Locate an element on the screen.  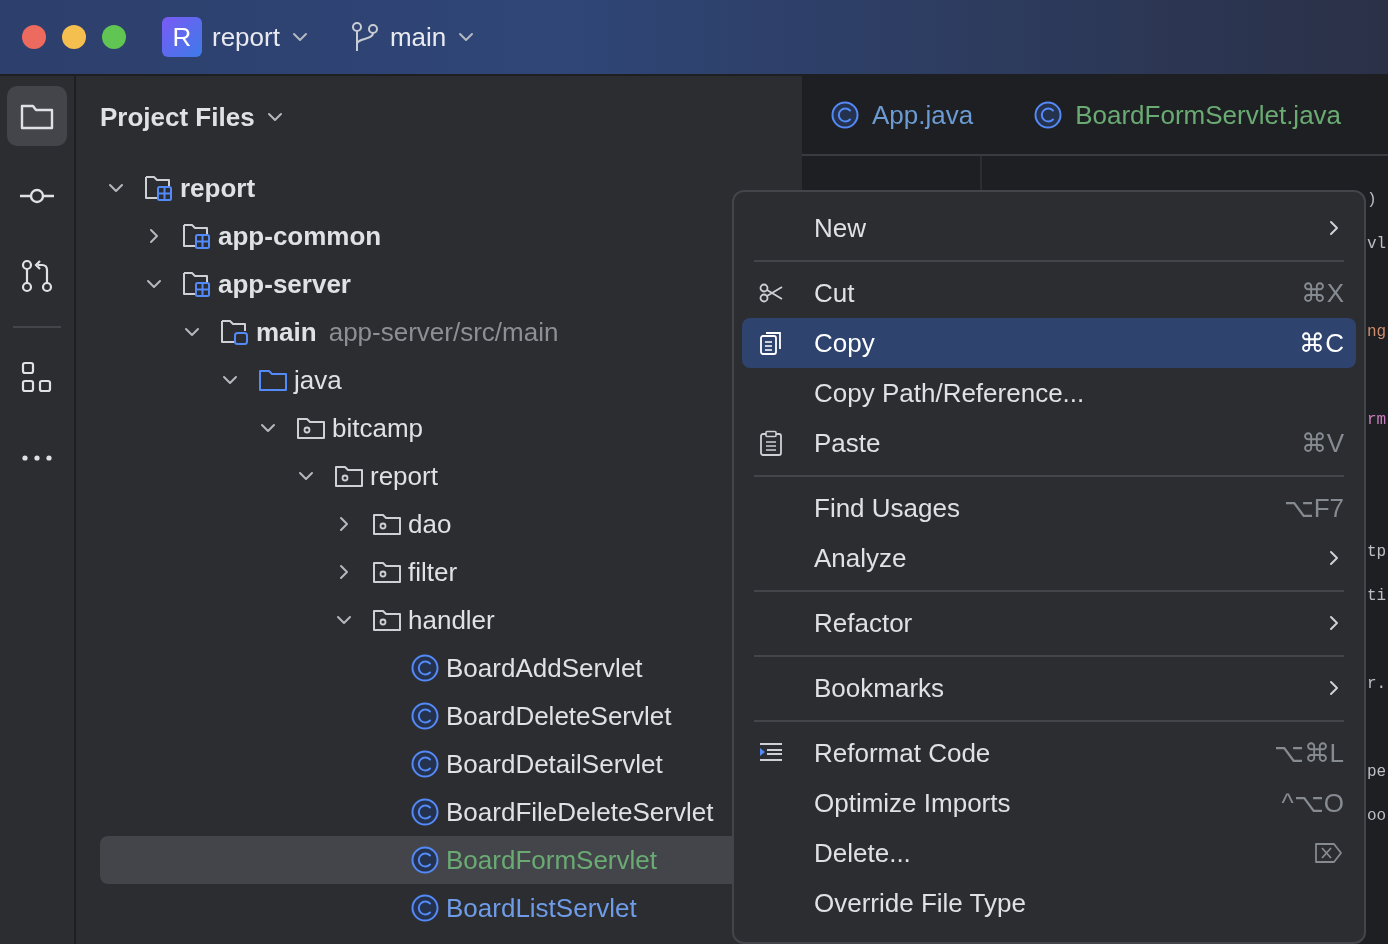
code-text: ) is located at coordinates (1372, 200).